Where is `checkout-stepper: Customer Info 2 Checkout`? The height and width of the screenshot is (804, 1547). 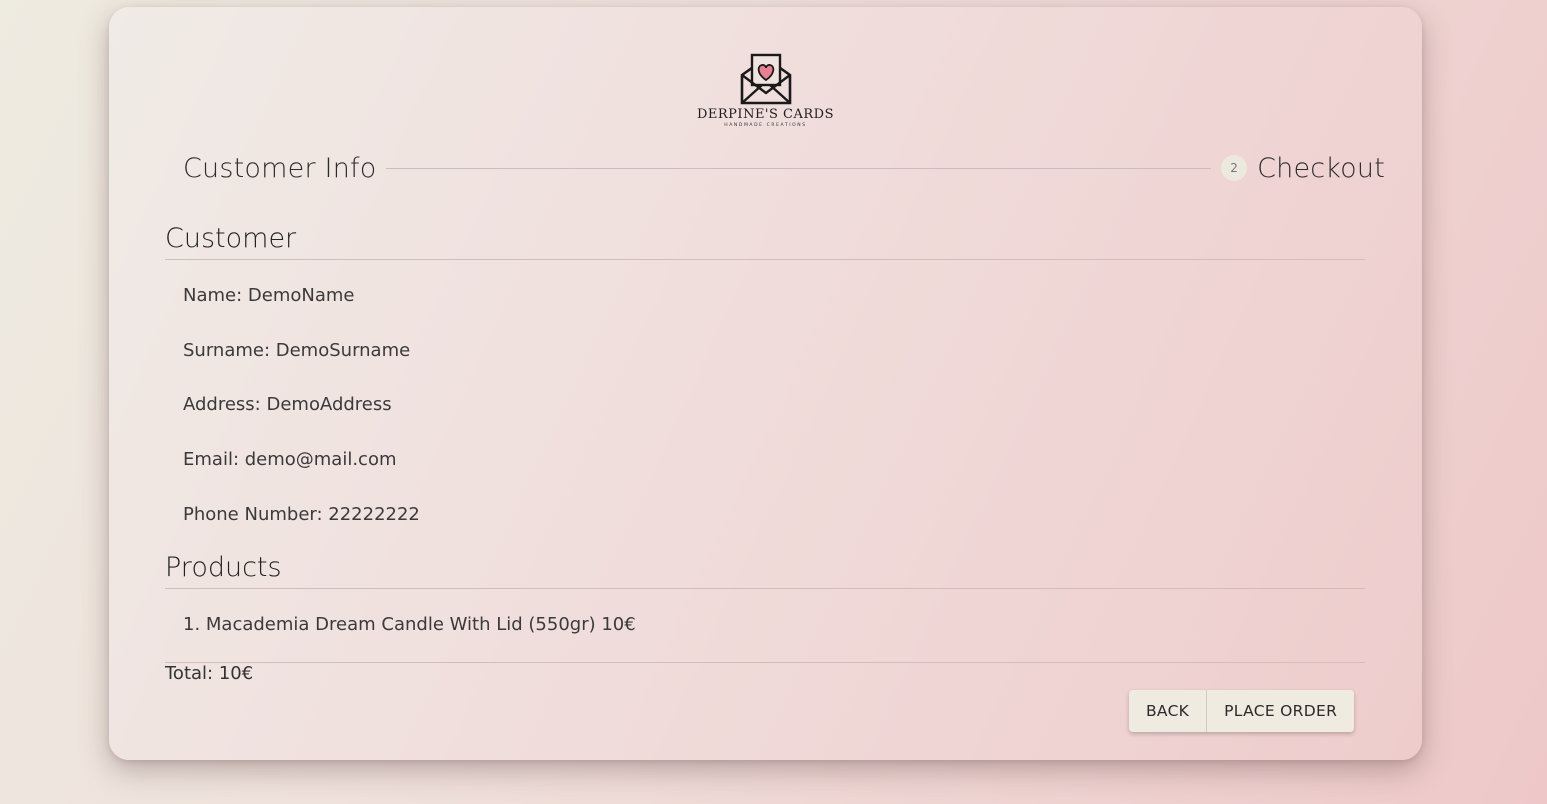
checkout-stepper: Customer Info 2 Checkout is located at coordinates (784, 168).